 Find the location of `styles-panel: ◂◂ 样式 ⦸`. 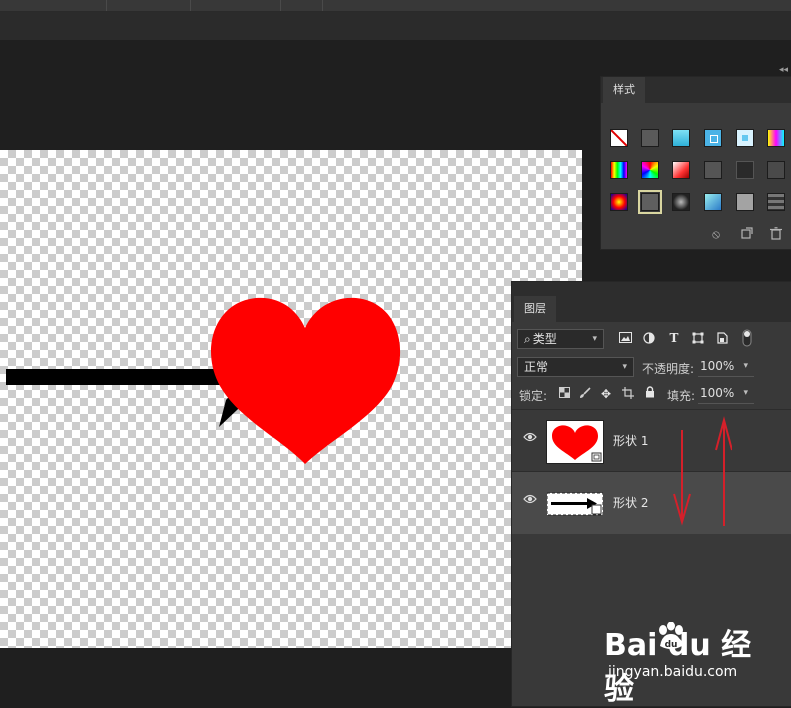

styles-panel: ◂◂ 样式 ⦸ is located at coordinates (695, 157).